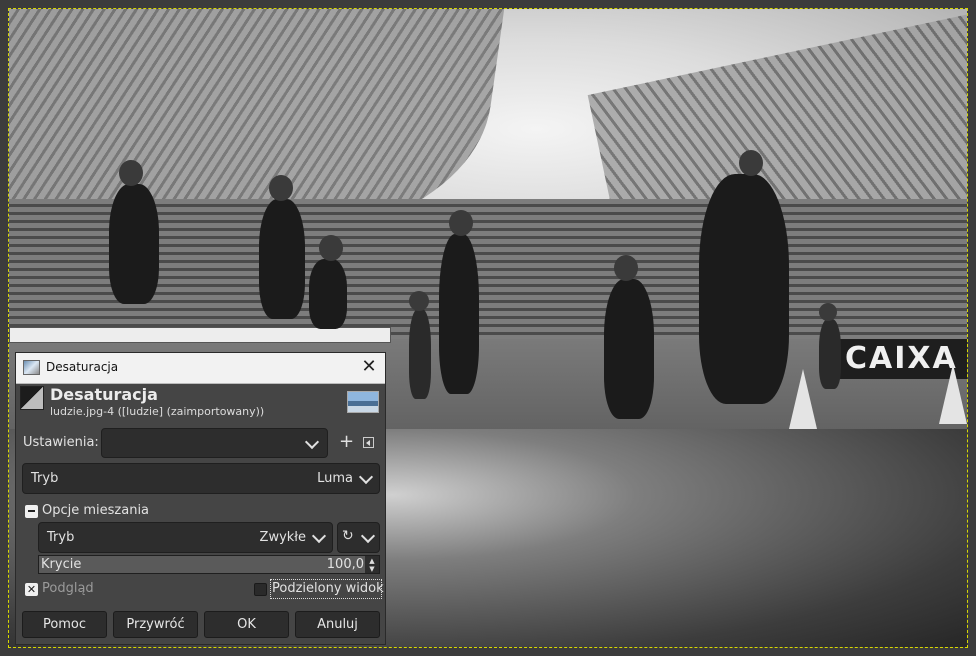  What do you see at coordinates (345, 564) in the screenshot?
I see `opacity-value: 100,0` at bounding box center [345, 564].